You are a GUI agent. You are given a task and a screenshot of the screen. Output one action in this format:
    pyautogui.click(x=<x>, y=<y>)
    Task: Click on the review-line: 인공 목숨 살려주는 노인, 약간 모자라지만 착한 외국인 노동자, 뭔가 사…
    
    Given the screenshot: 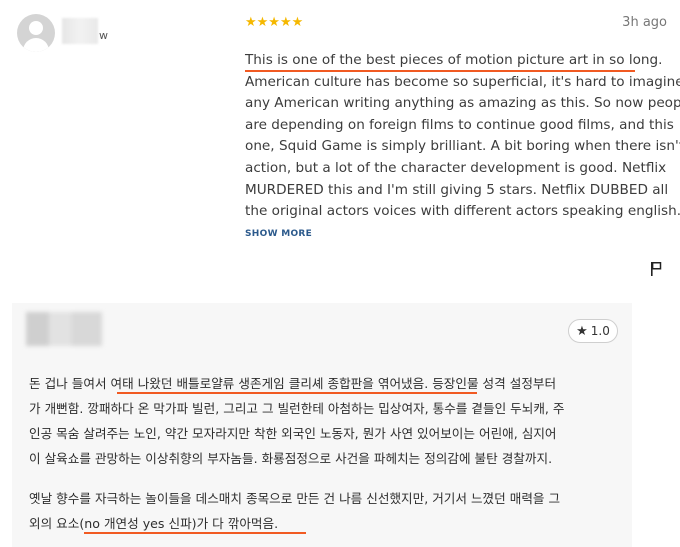 What is the action you would take?
    pyautogui.click(x=293, y=433)
    